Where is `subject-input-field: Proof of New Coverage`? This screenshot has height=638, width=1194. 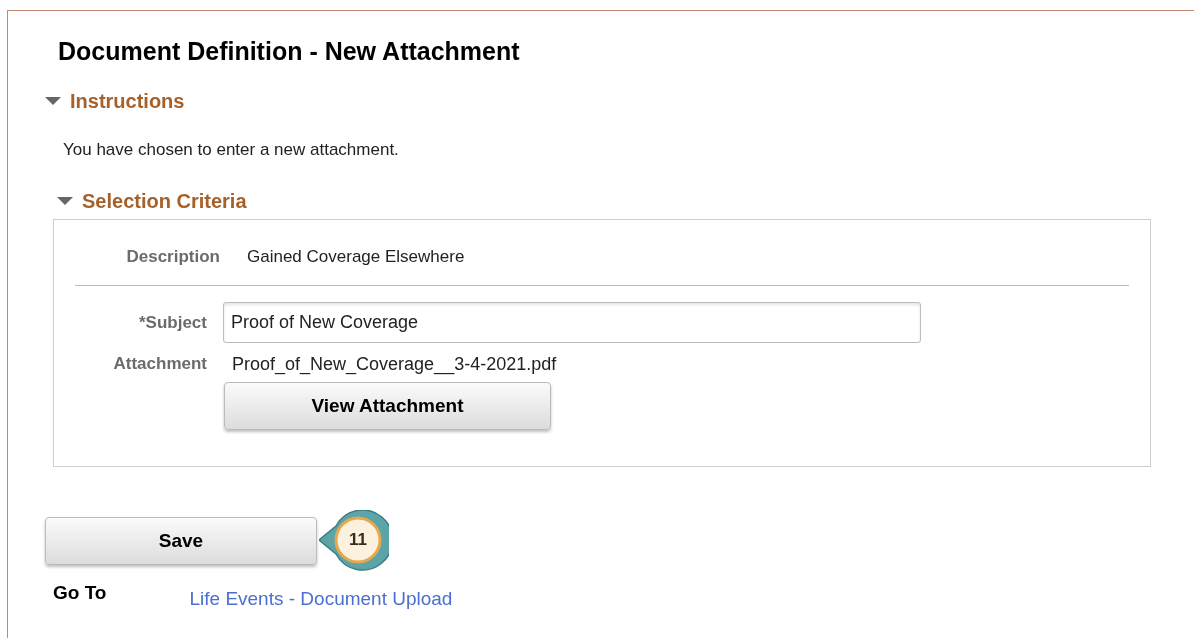
subject-input-field: Proof of New Coverage is located at coordinates (572, 322).